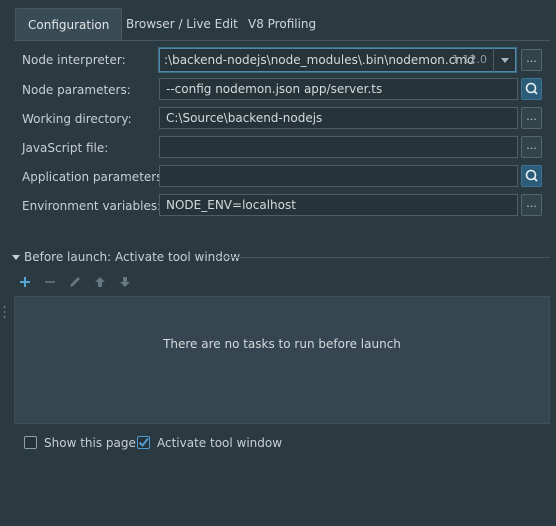 The image size is (556, 526). What do you see at coordinates (338, 118) in the screenshot?
I see `working-directory-input: C:\Source\backend-nodejs` at bounding box center [338, 118].